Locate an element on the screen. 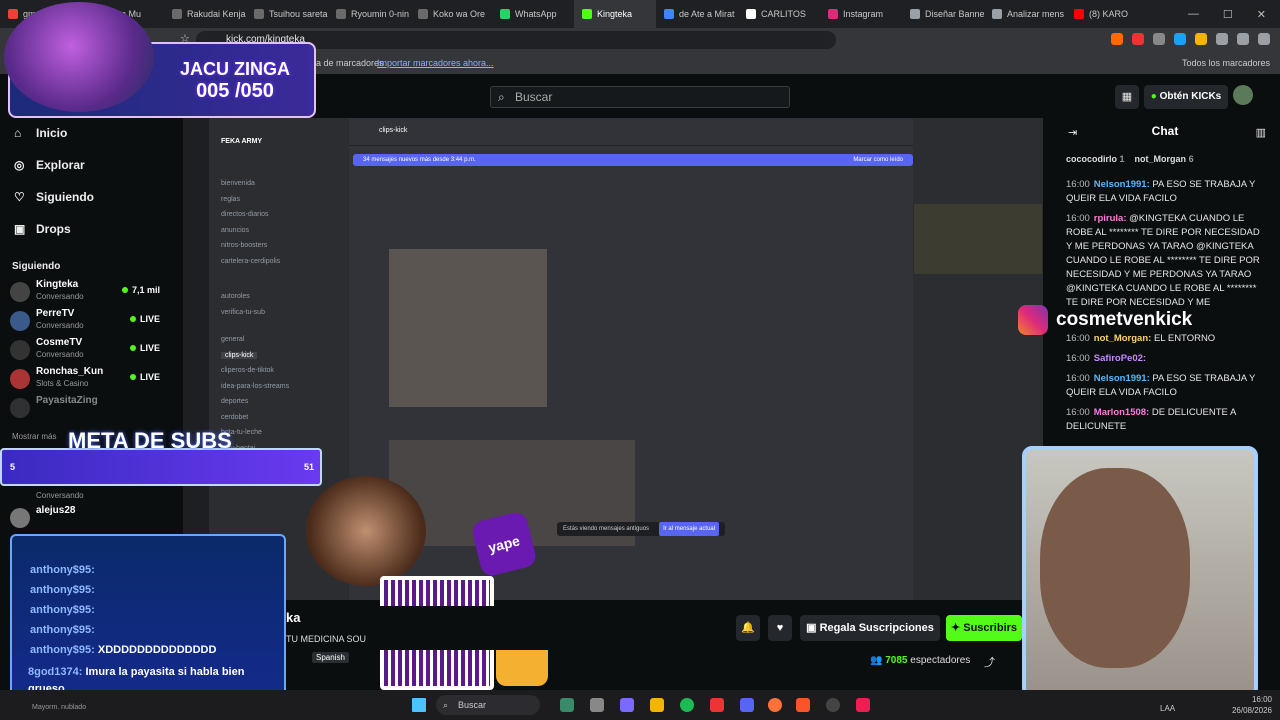 The width and height of the screenshot is (1280, 720). firefox-icon is located at coordinates (775, 705).